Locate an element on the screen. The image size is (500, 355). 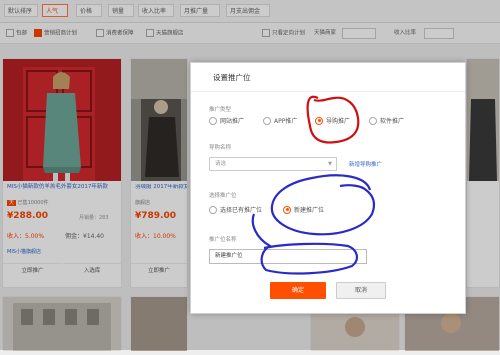
guide-name-select: 请选 ▼ is located at coordinates (273, 164).